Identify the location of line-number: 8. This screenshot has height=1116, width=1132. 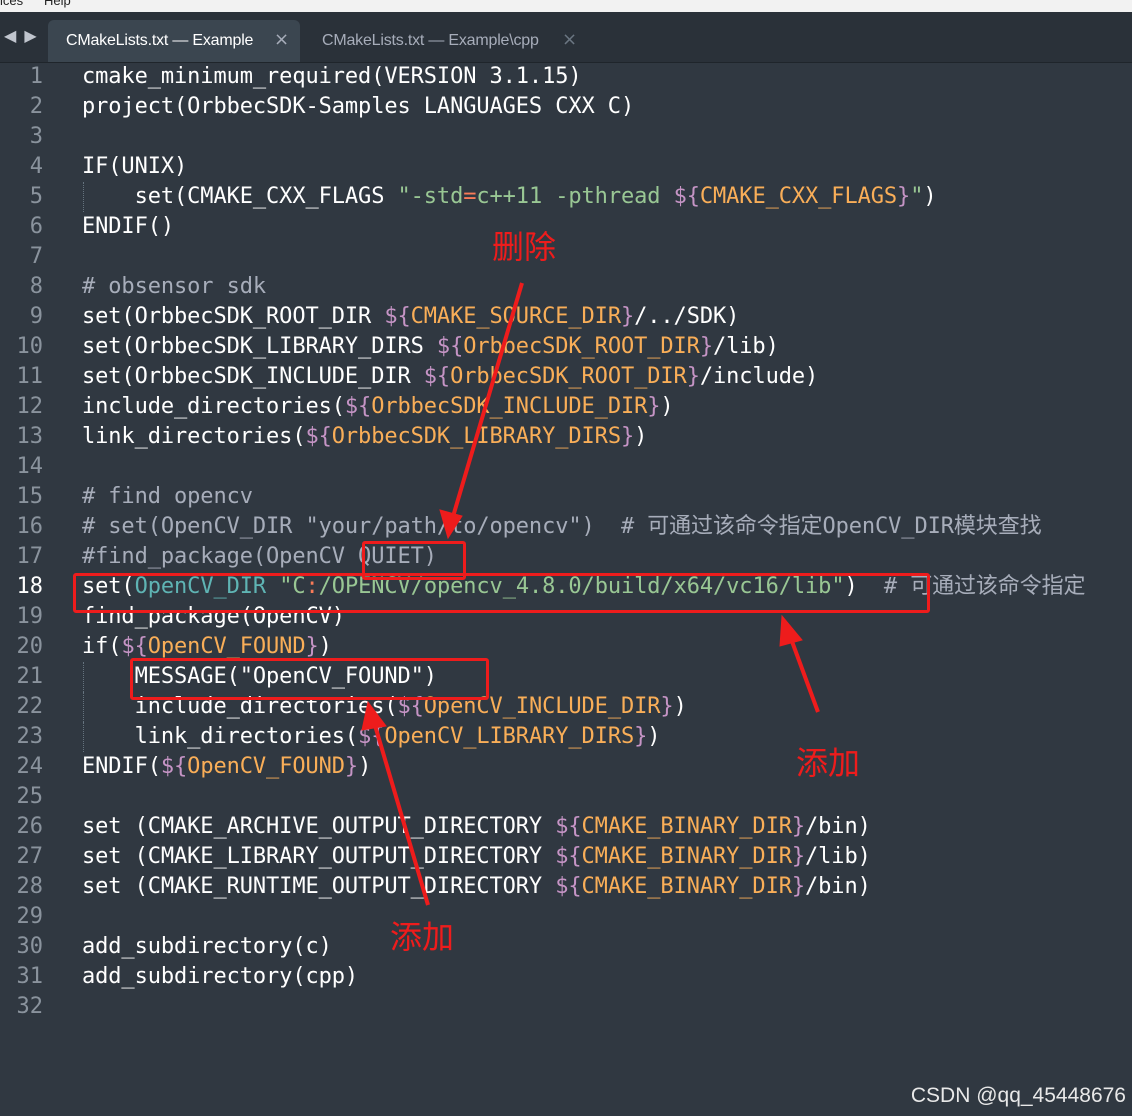
(36, 286).